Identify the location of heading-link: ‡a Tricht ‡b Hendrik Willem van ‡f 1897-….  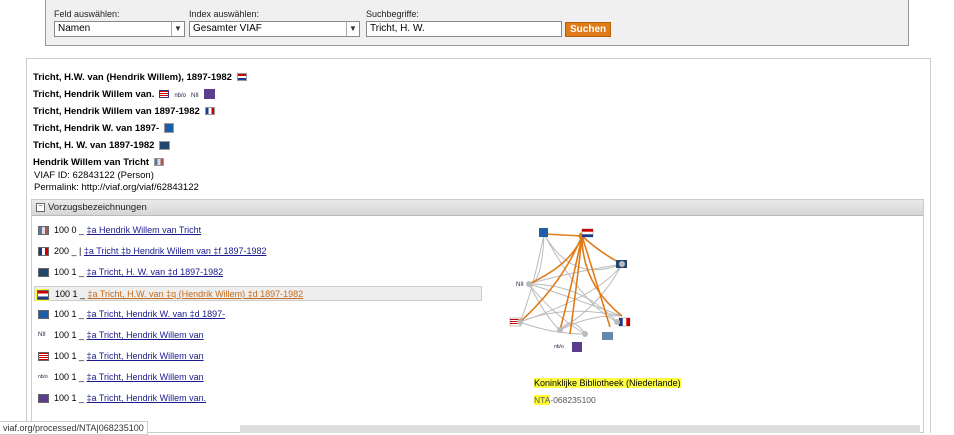
(175, 251).